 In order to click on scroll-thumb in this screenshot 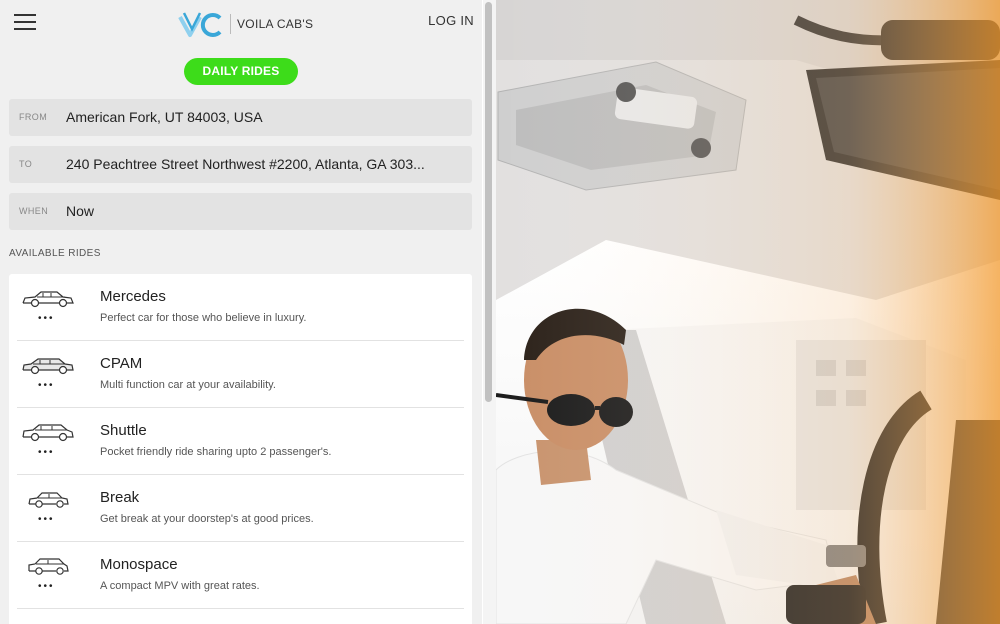, I will do `click(488, 202)`.